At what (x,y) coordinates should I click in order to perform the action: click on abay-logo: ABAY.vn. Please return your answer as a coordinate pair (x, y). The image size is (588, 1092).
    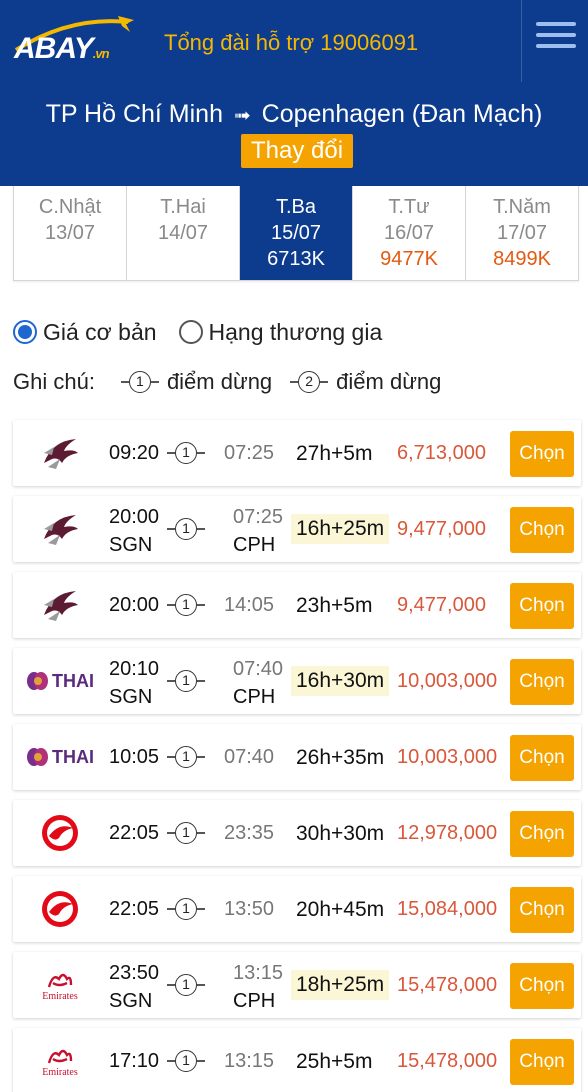
    Looking at the image, I should click on (75, 40).